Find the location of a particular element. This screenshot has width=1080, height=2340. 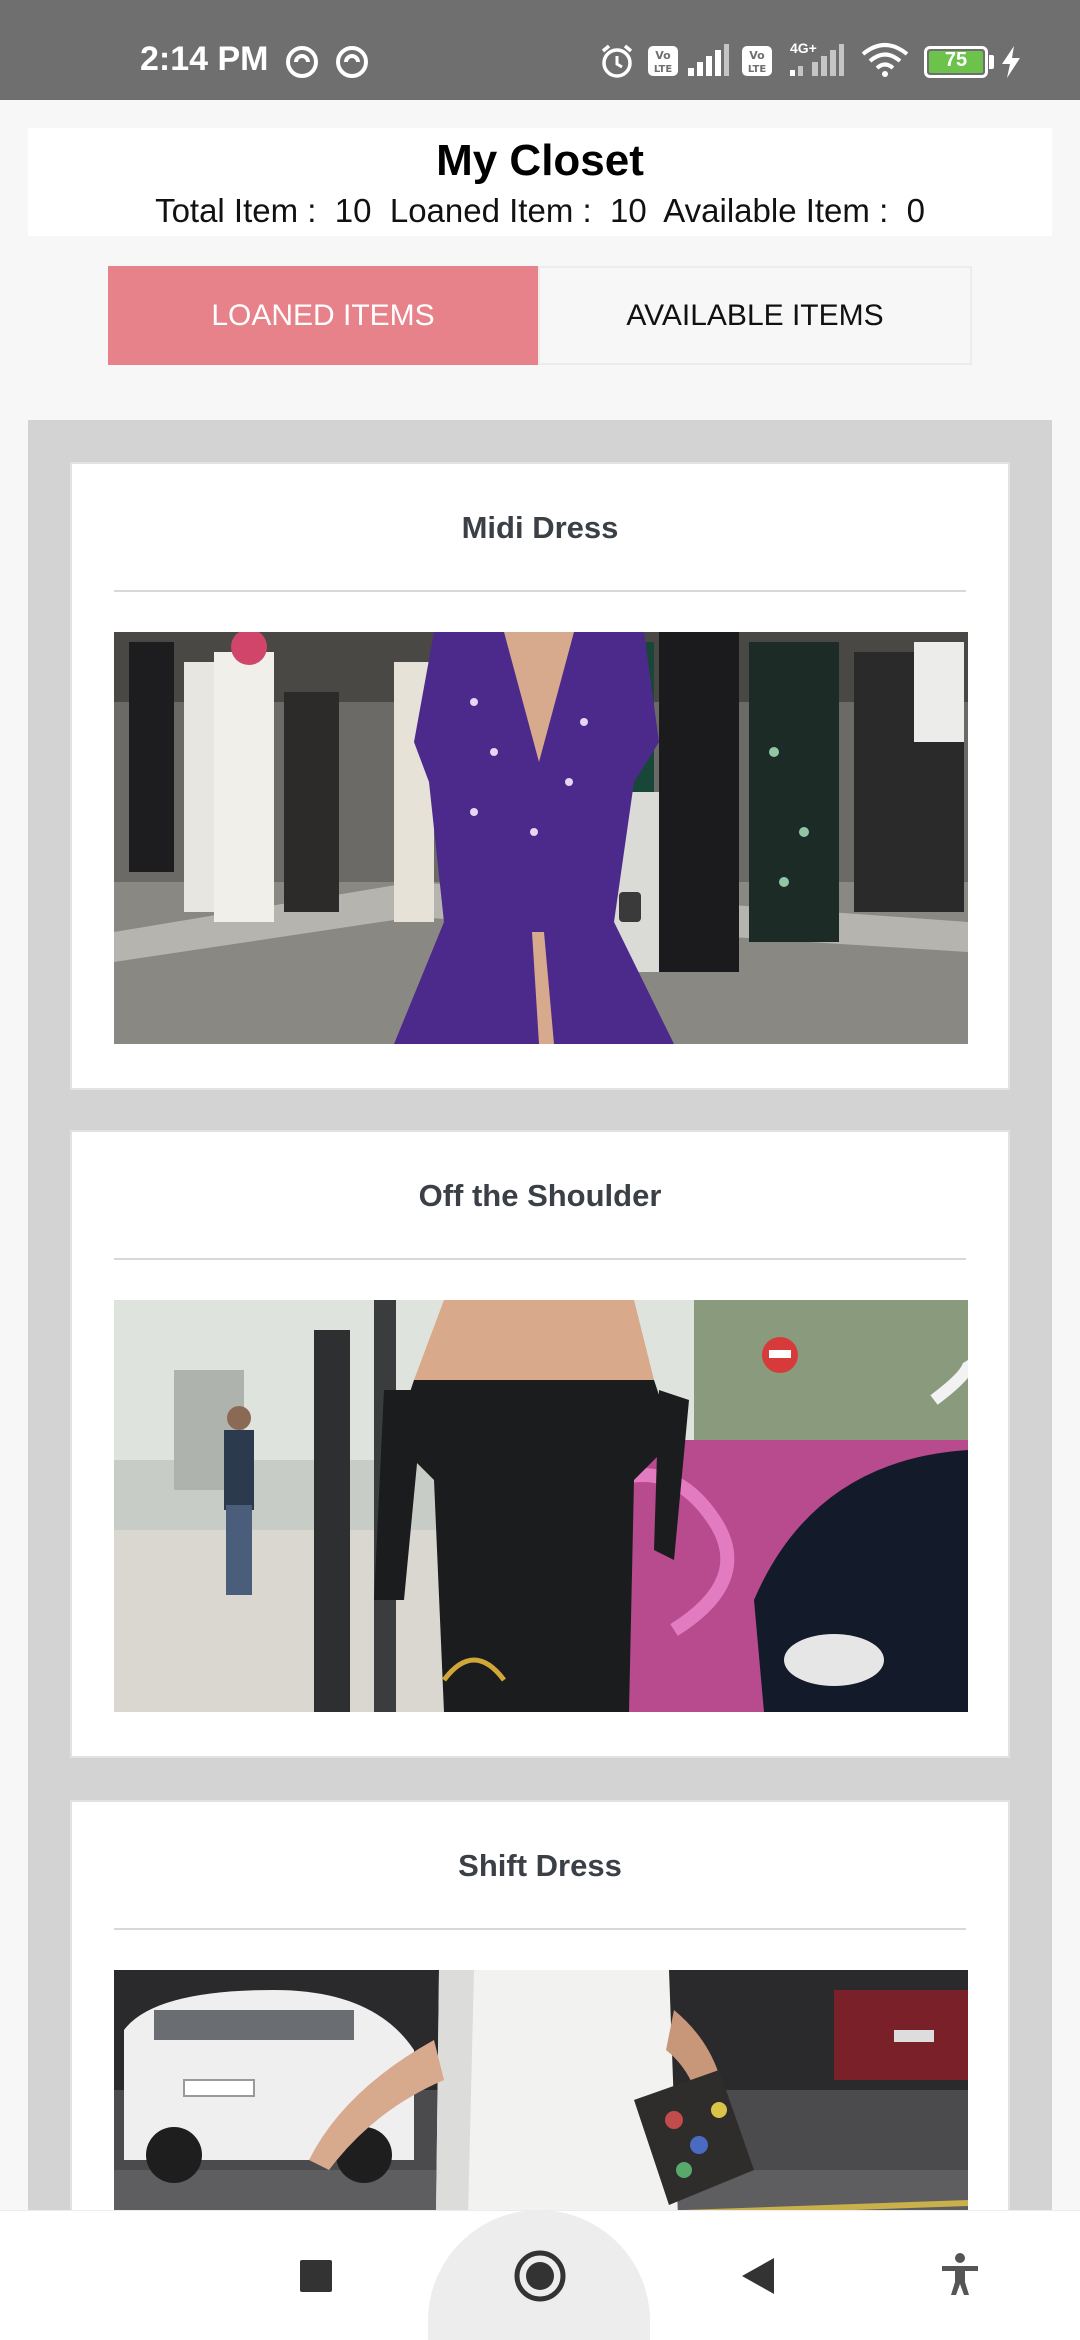

circle-icon is located at coordinates (540, 2276).